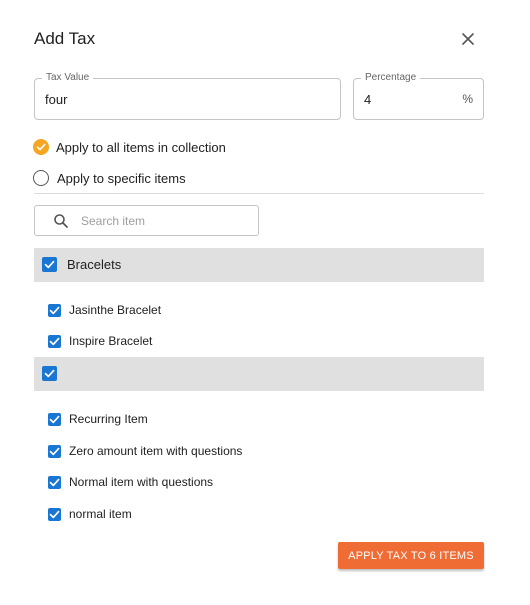 The image size is (530, 605). I want to click on group-label: Bracelets, so click(94, 264).